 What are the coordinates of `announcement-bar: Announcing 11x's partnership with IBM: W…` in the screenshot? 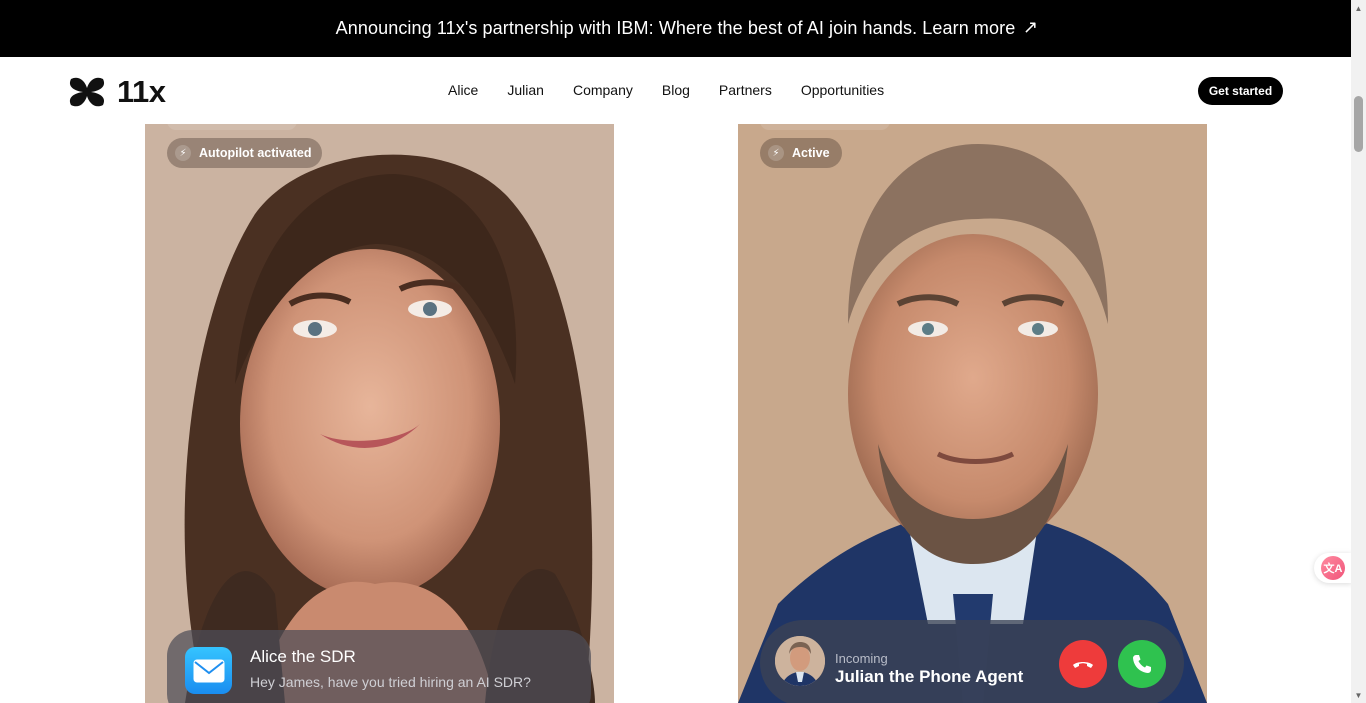 It's located at (675, 28).